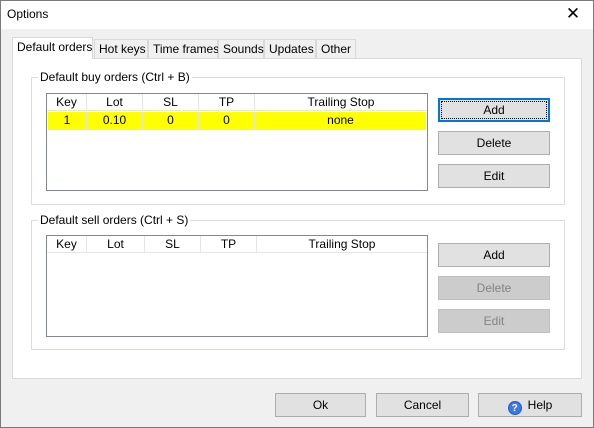 This screenshot has width=594, height=428. Describe the element at coordinates (171, 121) in the screenshot. I see `cell-sl: 0` at that location.